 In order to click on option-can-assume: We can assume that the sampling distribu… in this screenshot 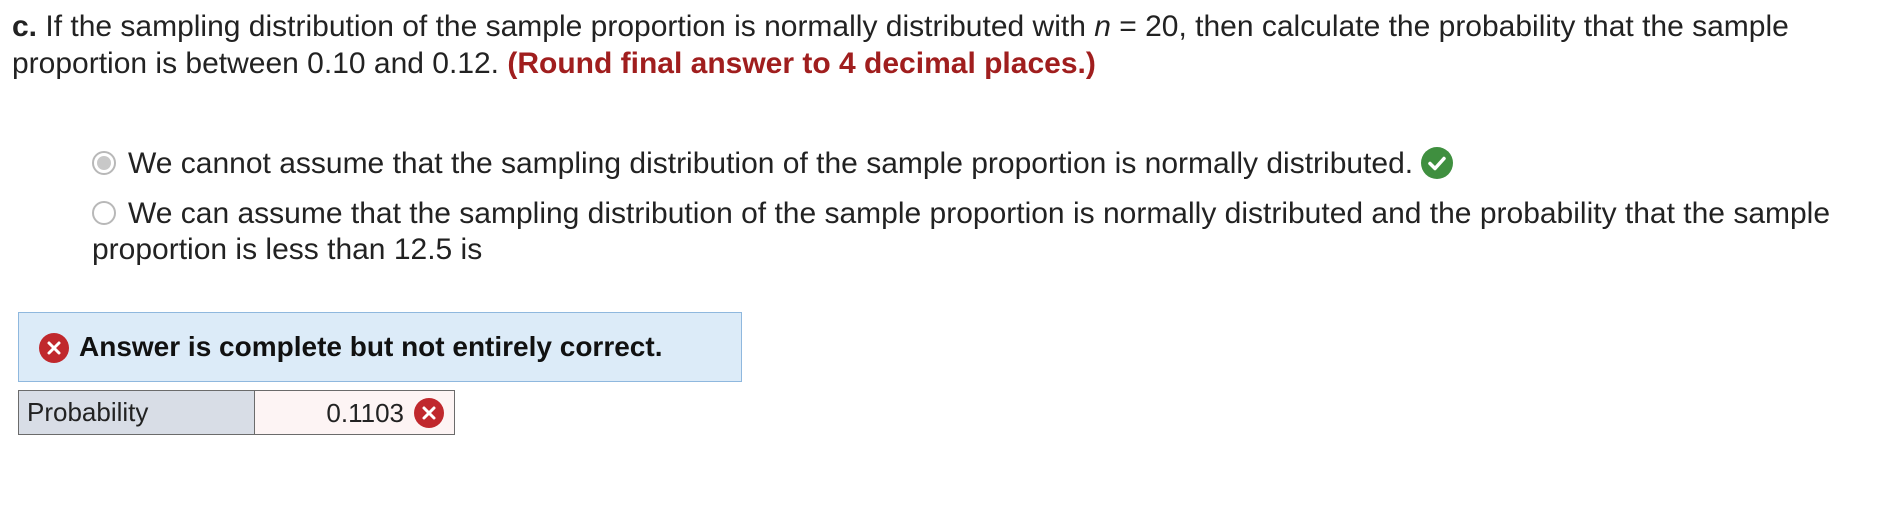, I will do `click(982, 232)`.